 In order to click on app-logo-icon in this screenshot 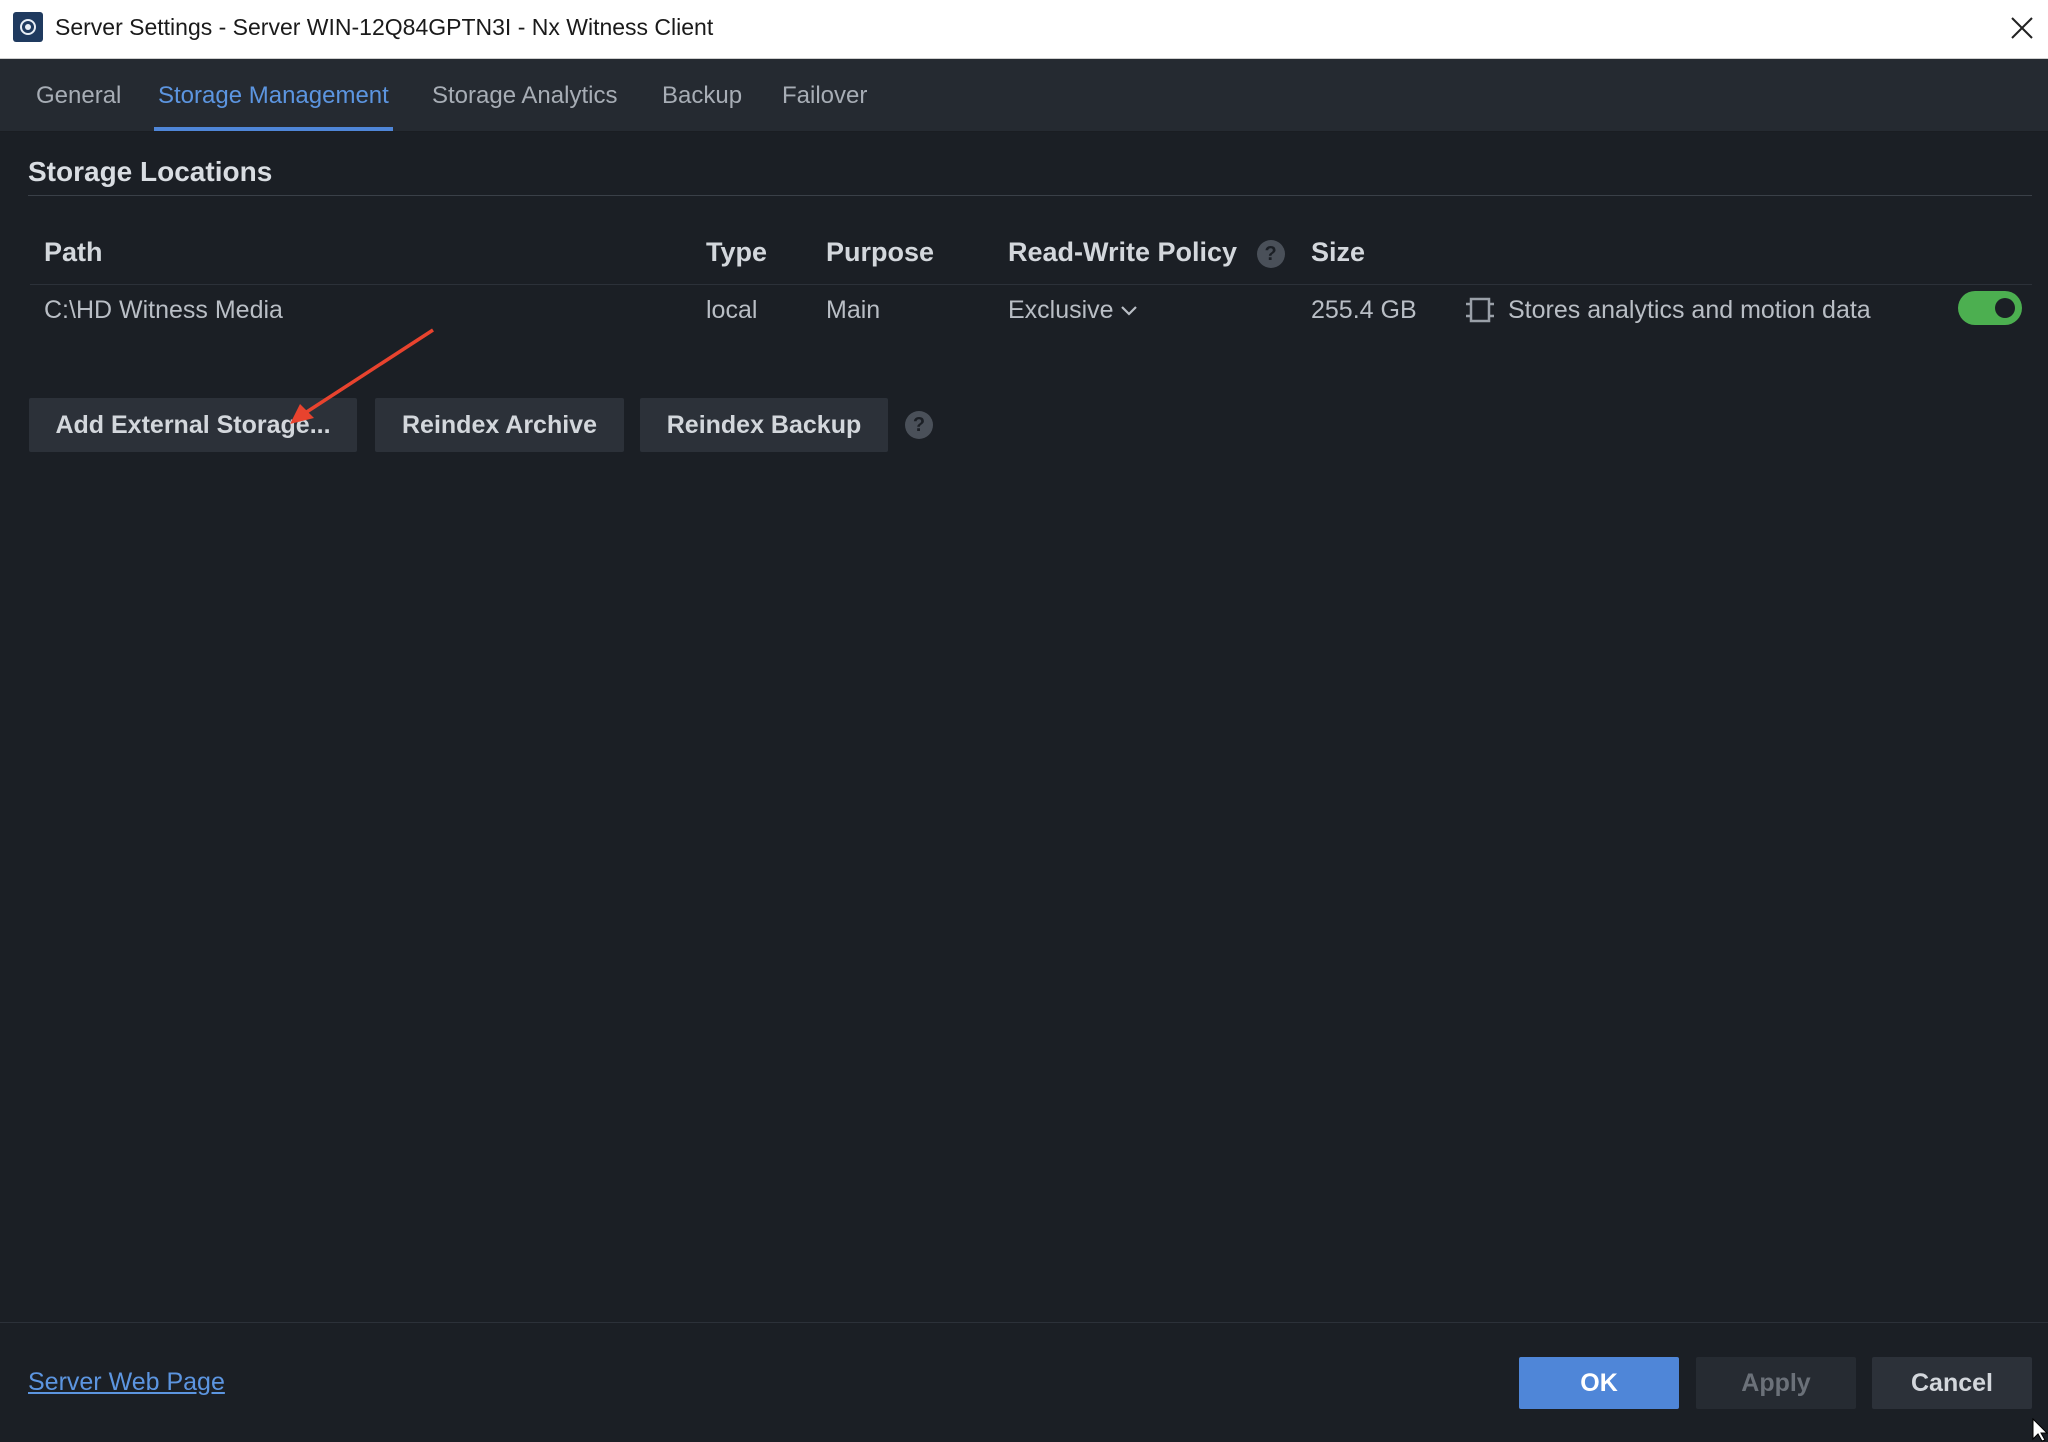, I will do `click(28, 27)`.